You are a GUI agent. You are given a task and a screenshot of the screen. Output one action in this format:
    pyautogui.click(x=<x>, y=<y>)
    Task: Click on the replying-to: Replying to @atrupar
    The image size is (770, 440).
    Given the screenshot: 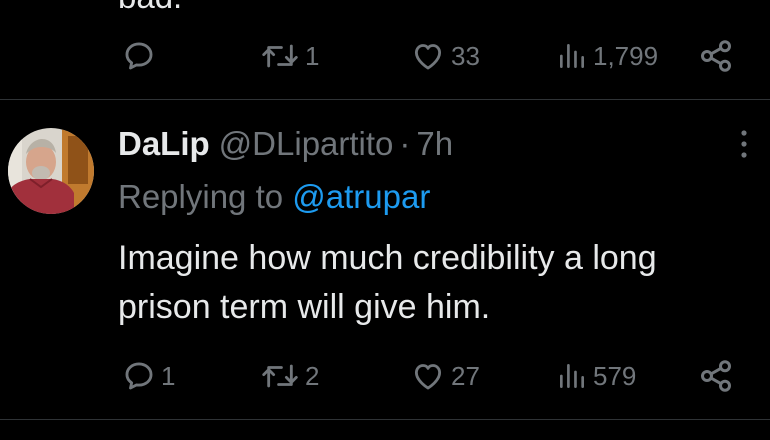 What is the action you would take?
    pyautogui.click(x=274, y=197)
    